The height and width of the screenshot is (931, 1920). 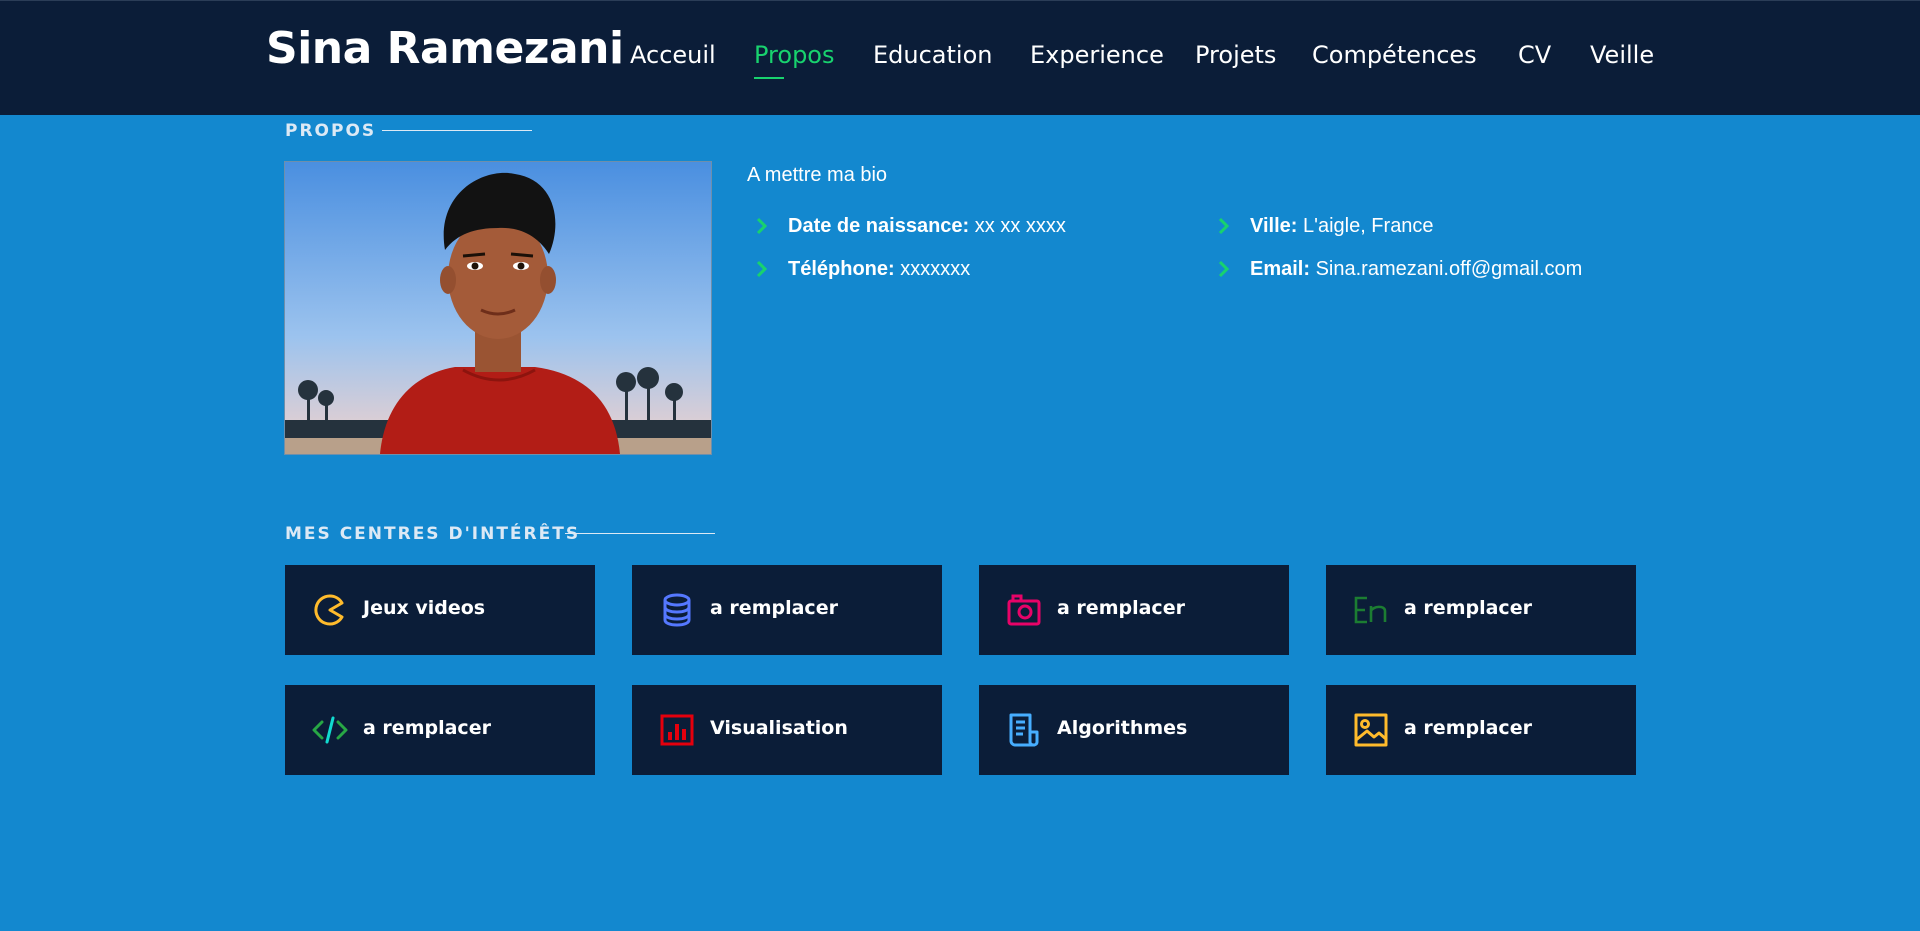 What do you see at coordinates (330, 730) in the screenshot?
I see `code-icon` at bounding box center [330, 730].